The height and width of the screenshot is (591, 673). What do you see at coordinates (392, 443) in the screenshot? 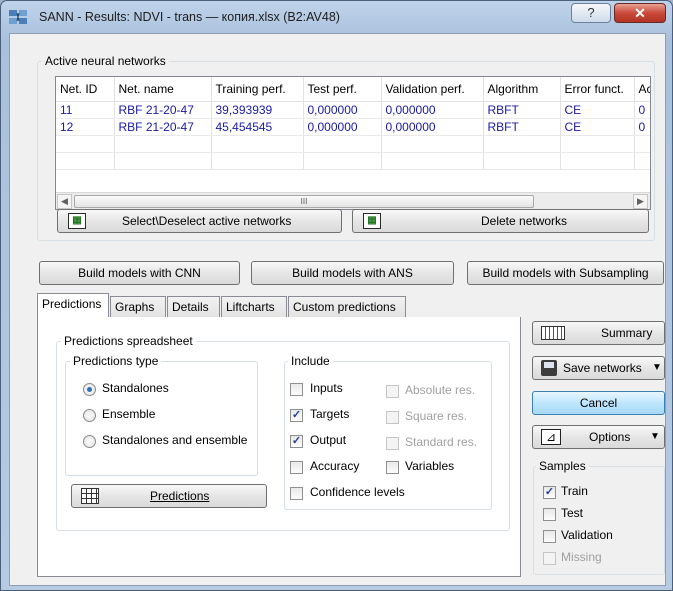
I see `standard-res-checkbox` at bounding box center [392, 443].